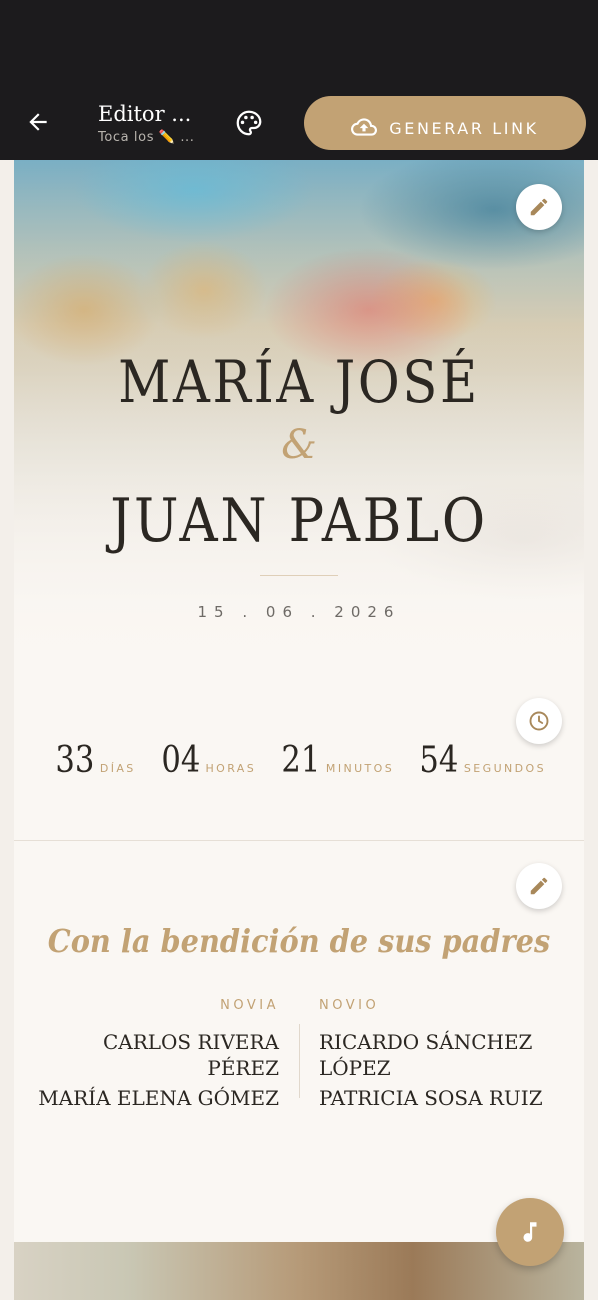 This screenshot has width=598, height=1300. Describe the element at coordinates (117, 768) in the screenshot. I see `countdown-days-label: DÍAS` at that location.